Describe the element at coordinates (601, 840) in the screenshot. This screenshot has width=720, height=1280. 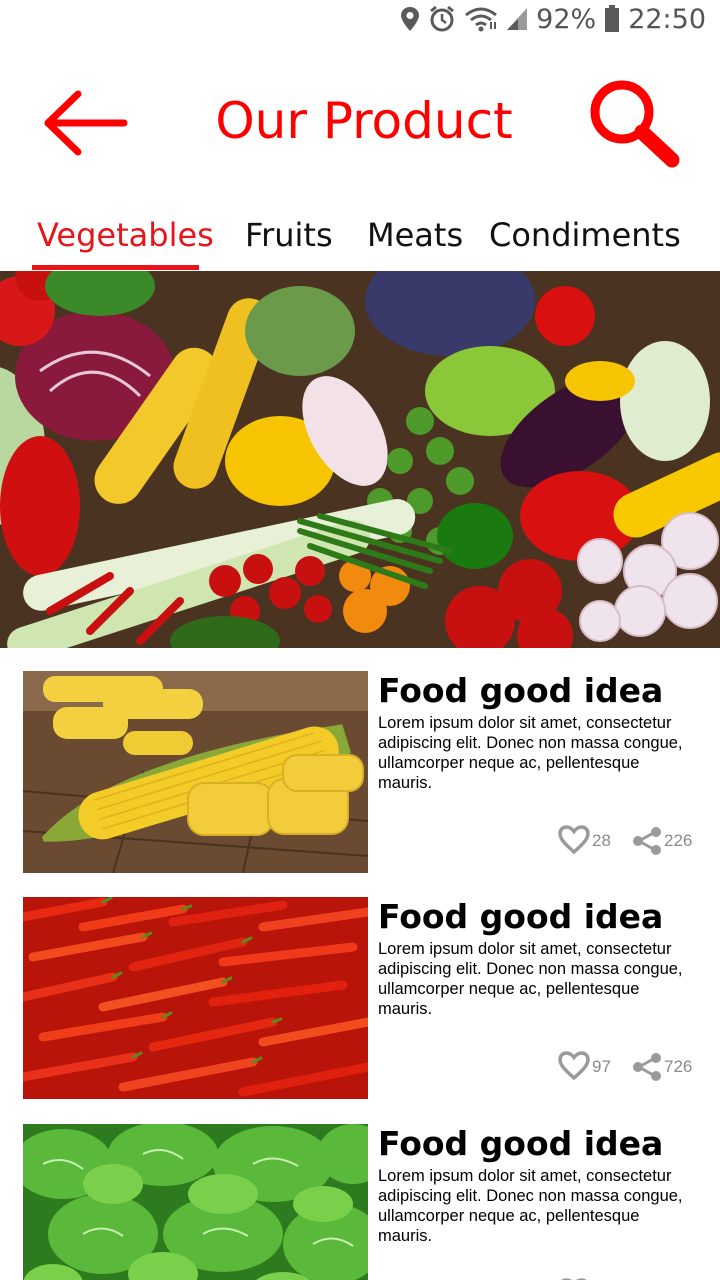
I see `like-count: 28` at that location.